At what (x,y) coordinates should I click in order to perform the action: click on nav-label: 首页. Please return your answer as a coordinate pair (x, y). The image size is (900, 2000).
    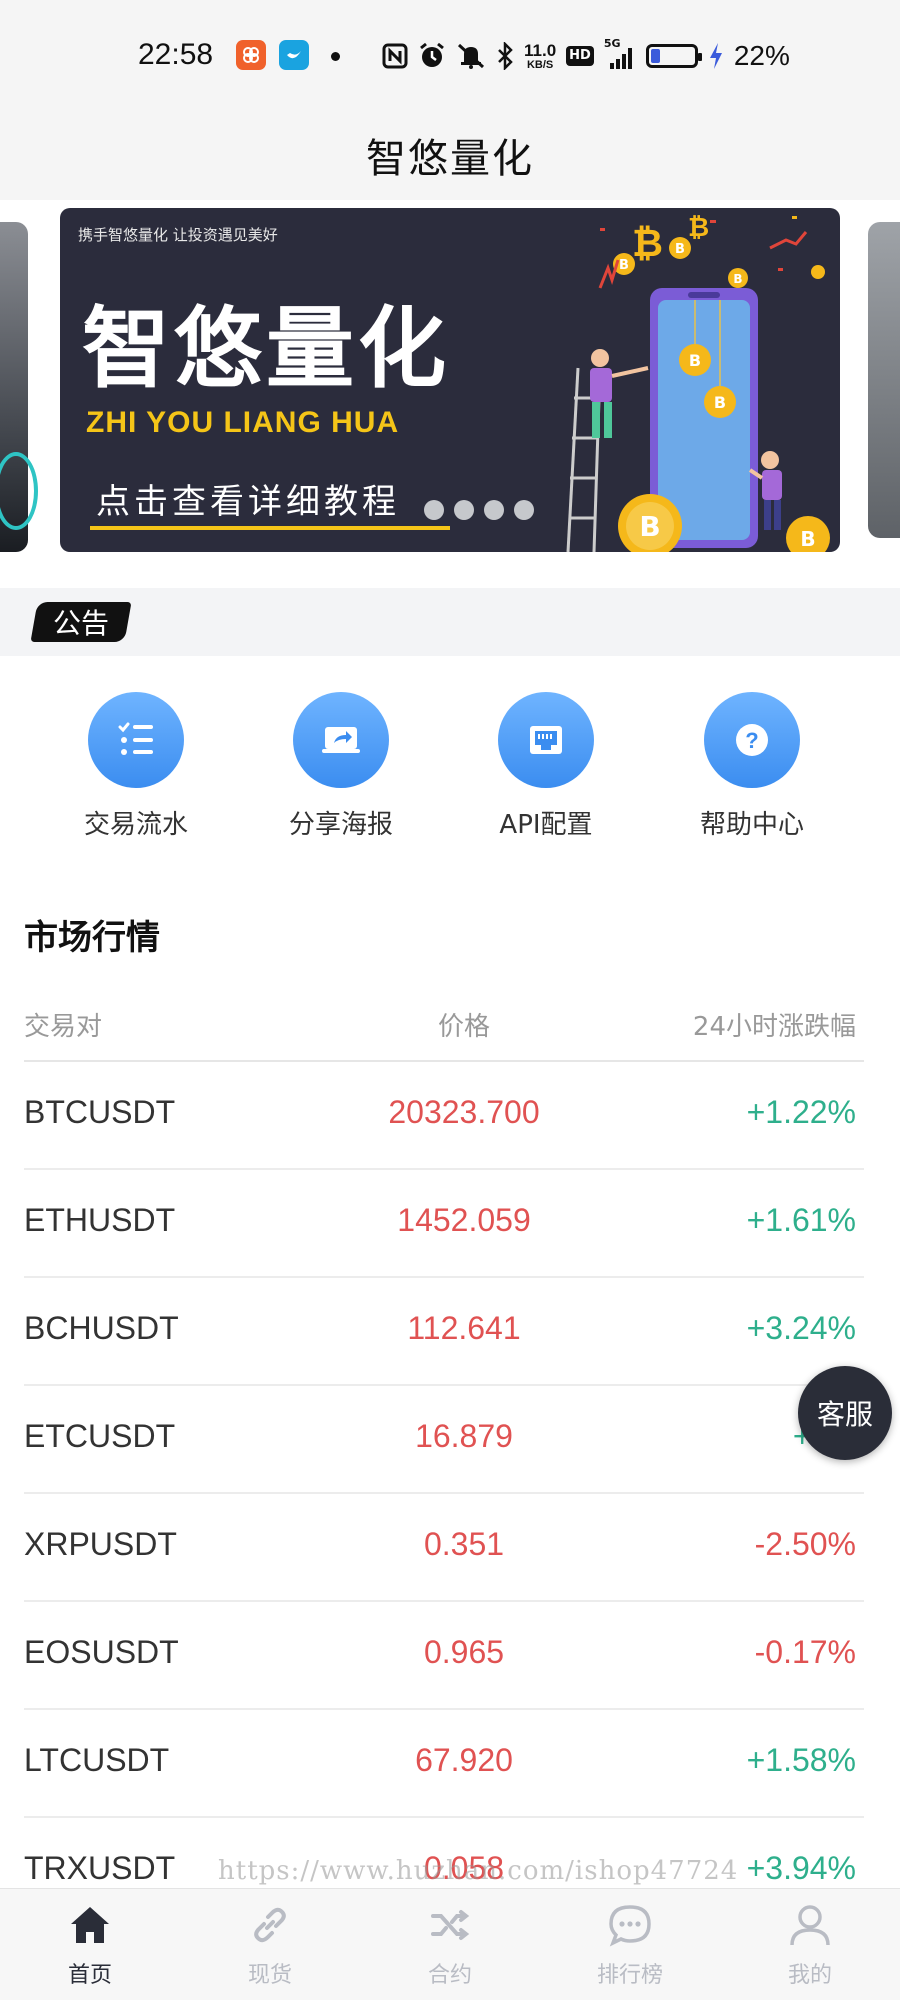
    Looking at the image, I should click on (89, 1975).